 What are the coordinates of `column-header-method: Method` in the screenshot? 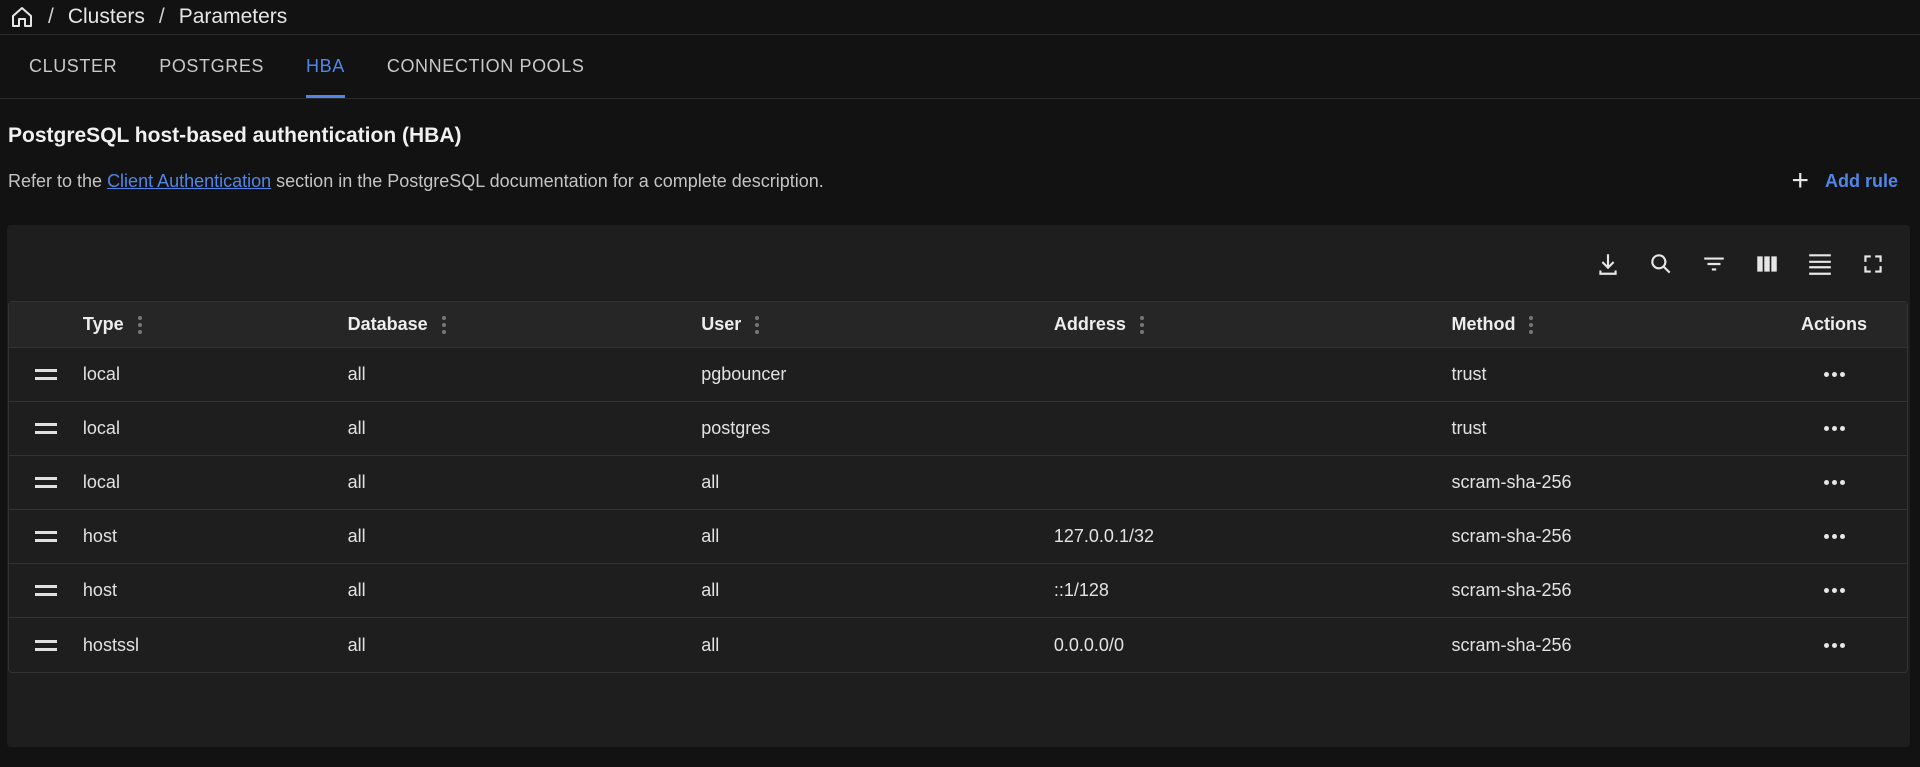 It's located at (1606, 324).